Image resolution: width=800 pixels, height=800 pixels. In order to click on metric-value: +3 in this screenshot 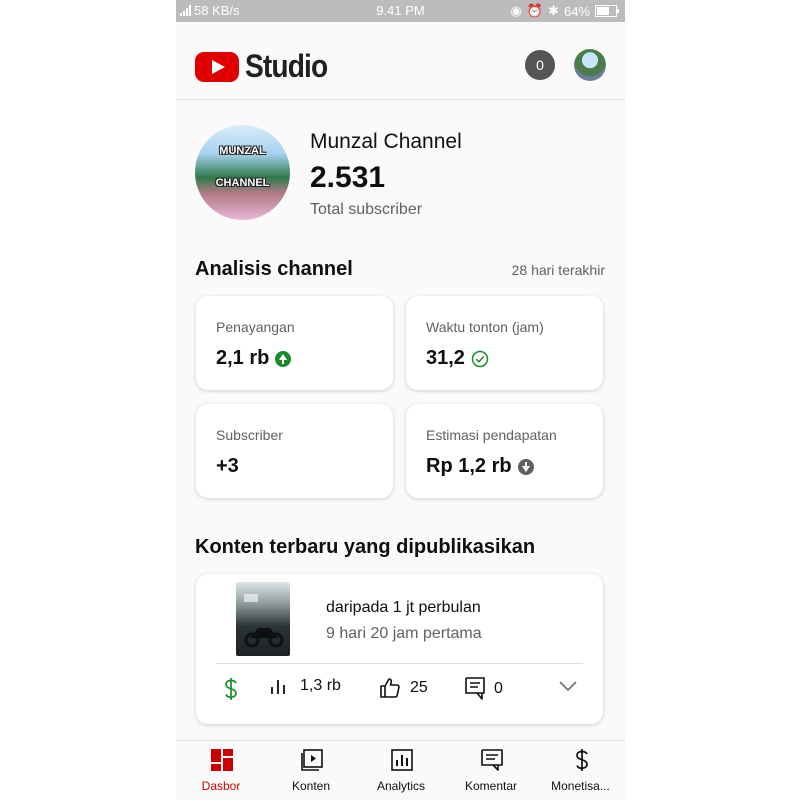, I will do `click(227, 466)`.